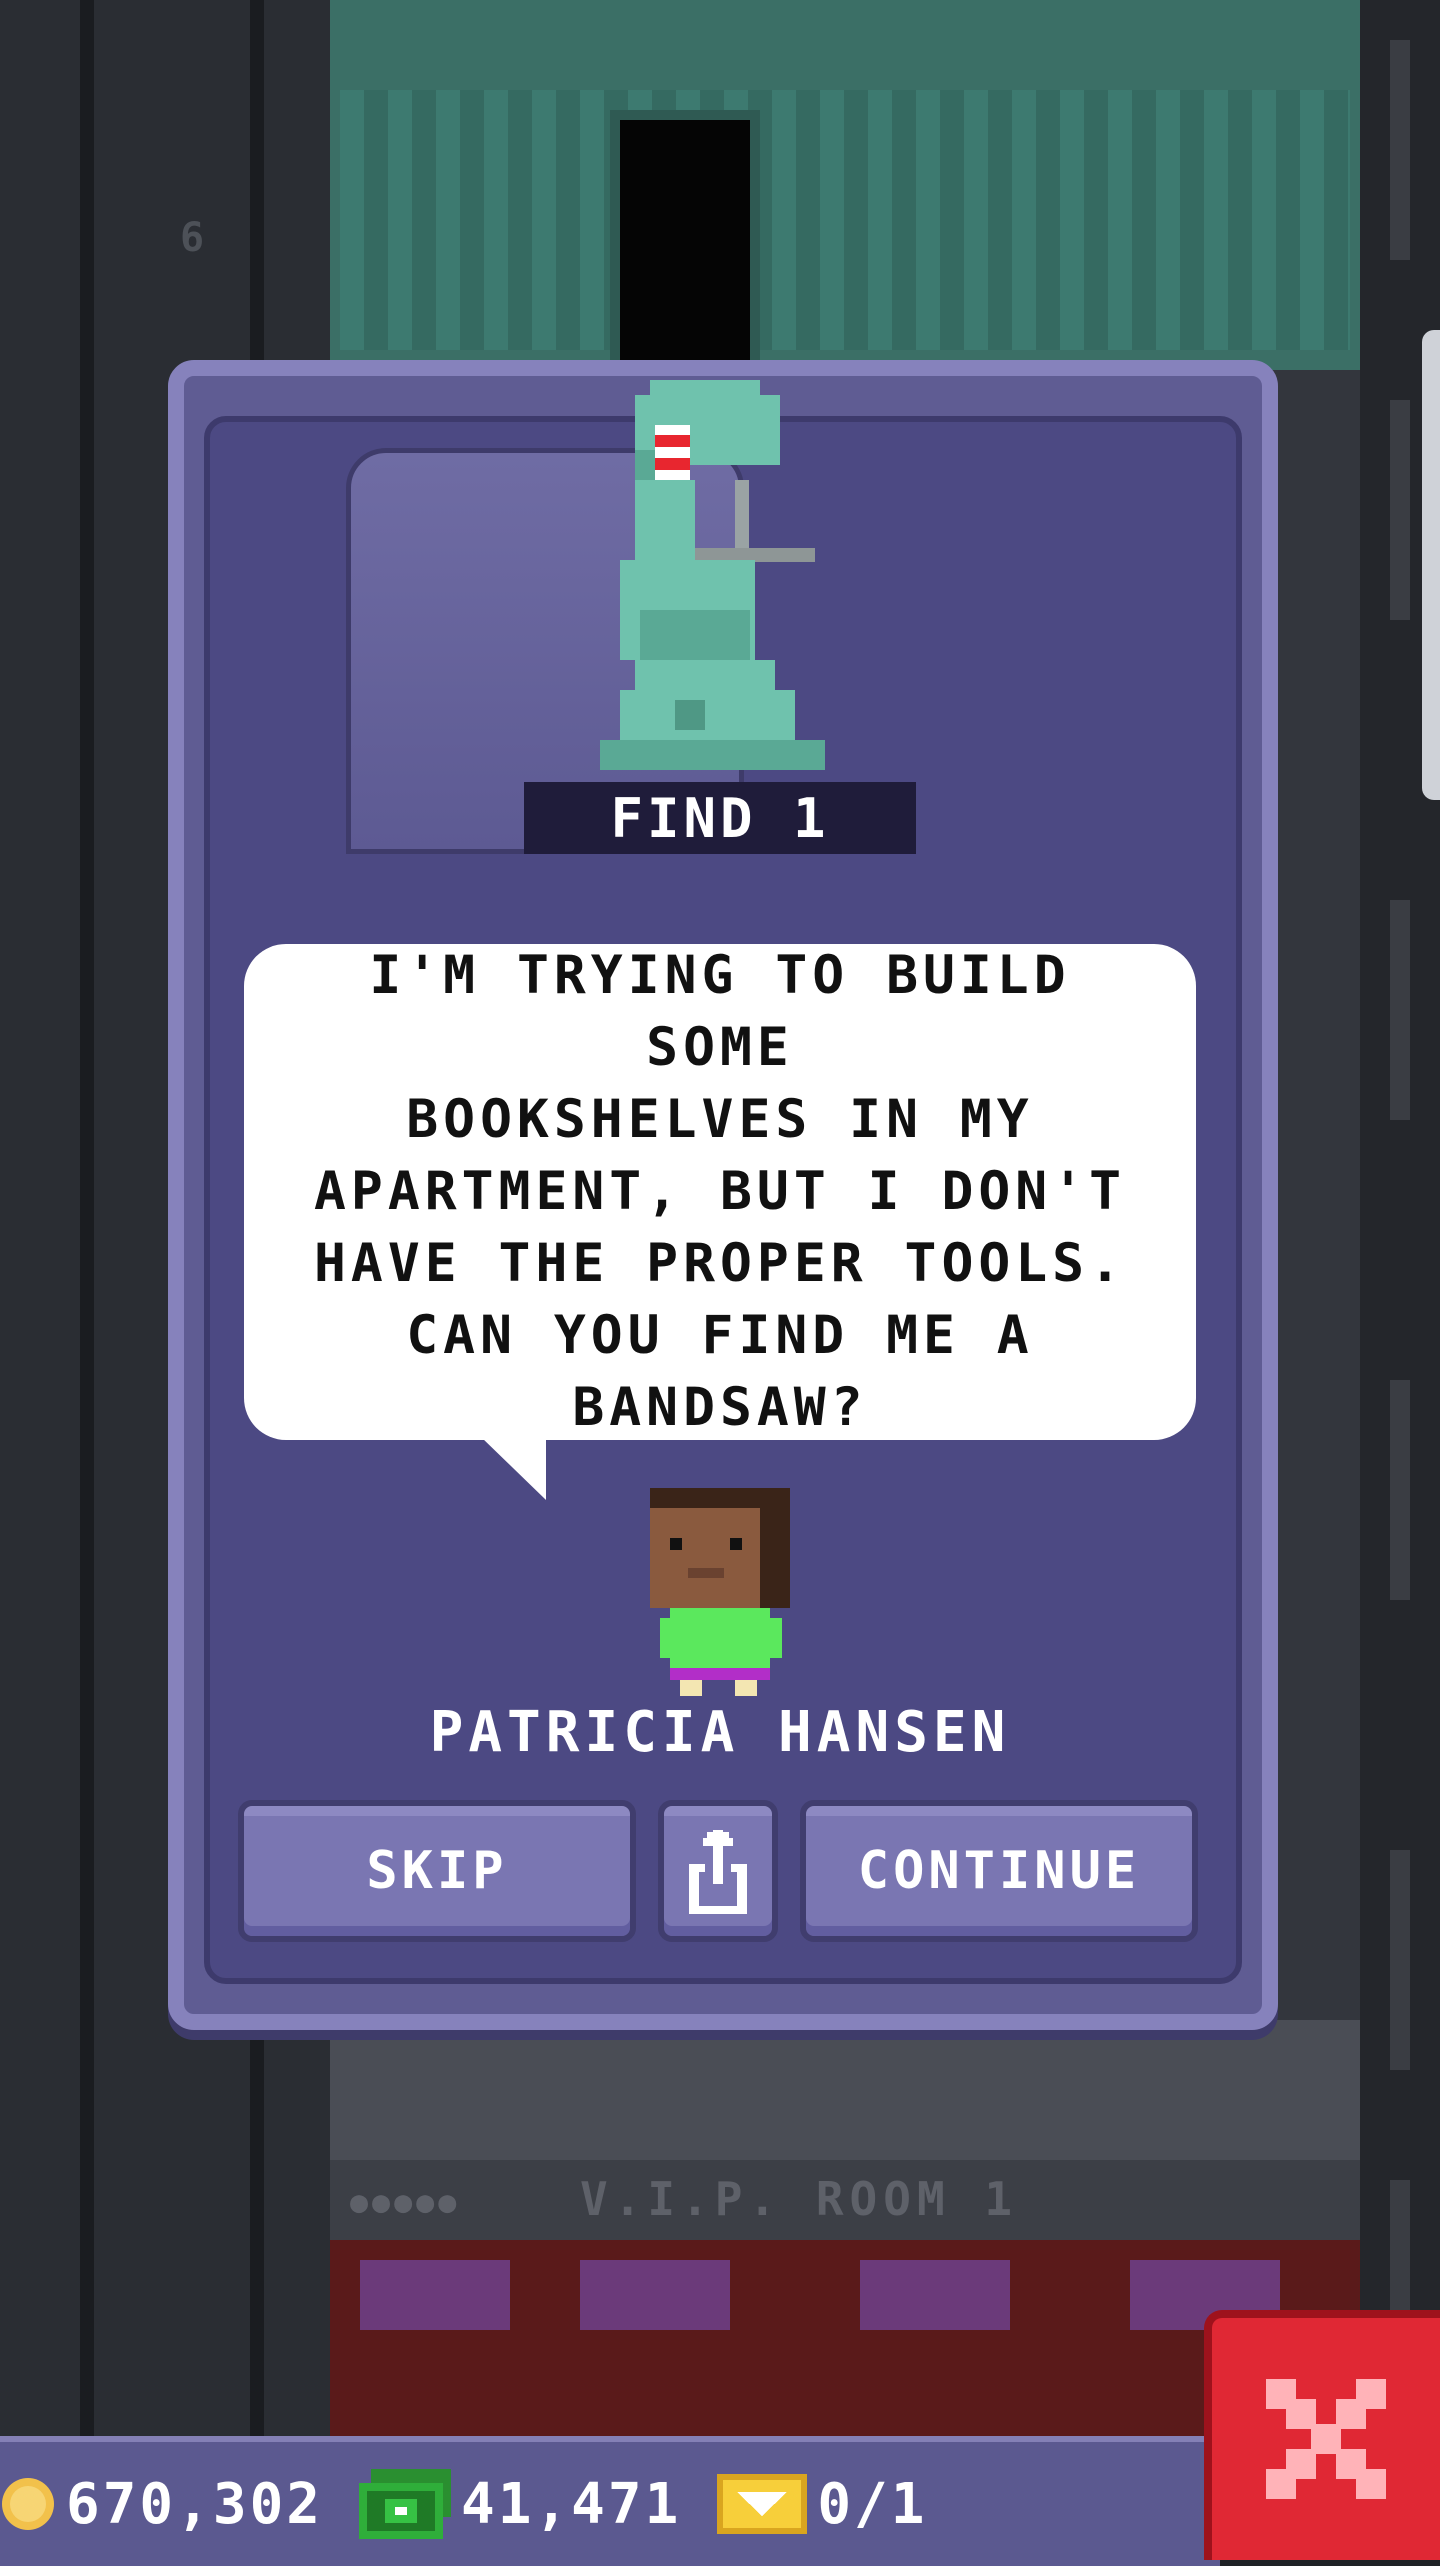  I want to click on coins-display: 670,302, so click(161, 2504).